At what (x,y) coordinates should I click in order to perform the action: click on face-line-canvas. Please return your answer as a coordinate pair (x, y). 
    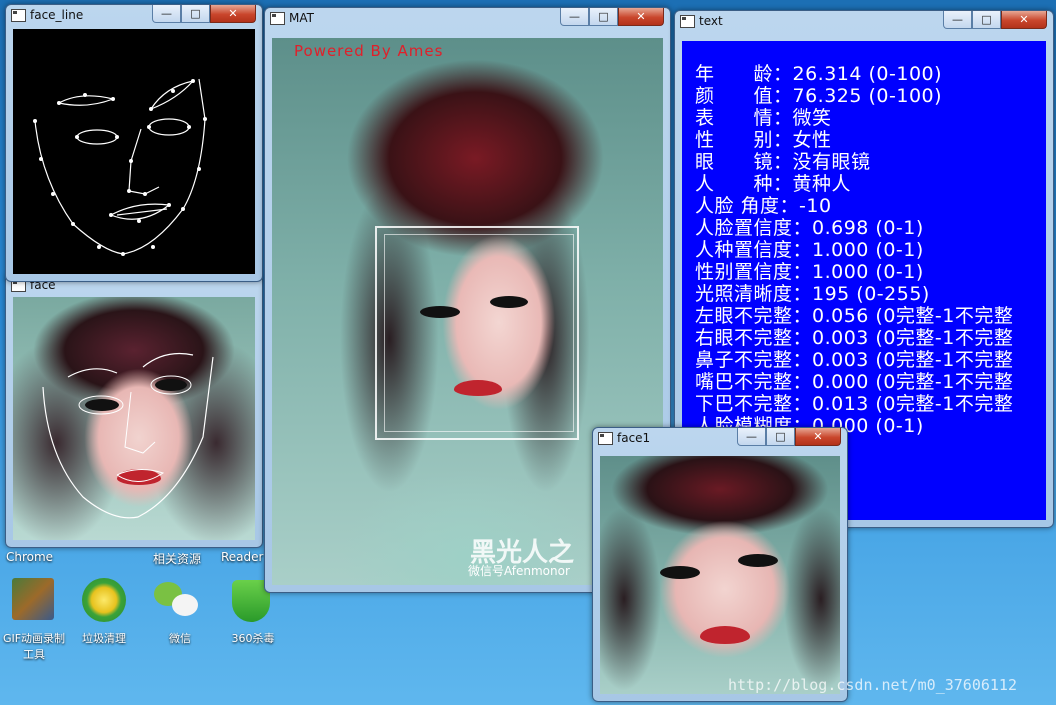
    Looking at the image, I should click on (134, 151).